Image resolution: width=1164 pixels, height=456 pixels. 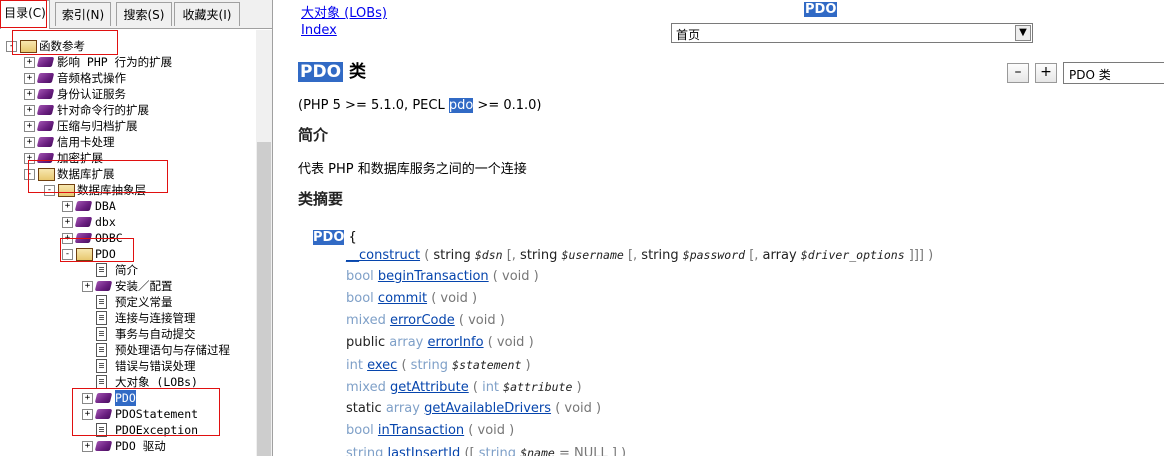 What do you see at coordinates (487, 408) in the screenshot?
I see `method-link: getAvailableDrivers` at bounding box center [487, 408].